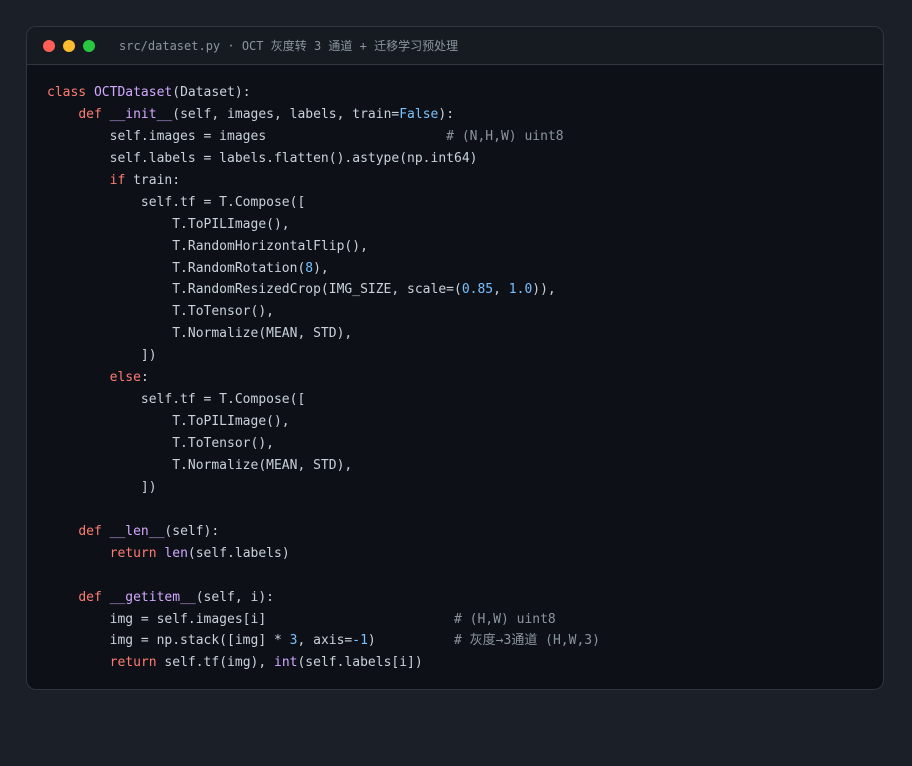  Describe the element at coordinates (133, 92) in the screenshot. I see `code-token: OCTDataset` at that location.